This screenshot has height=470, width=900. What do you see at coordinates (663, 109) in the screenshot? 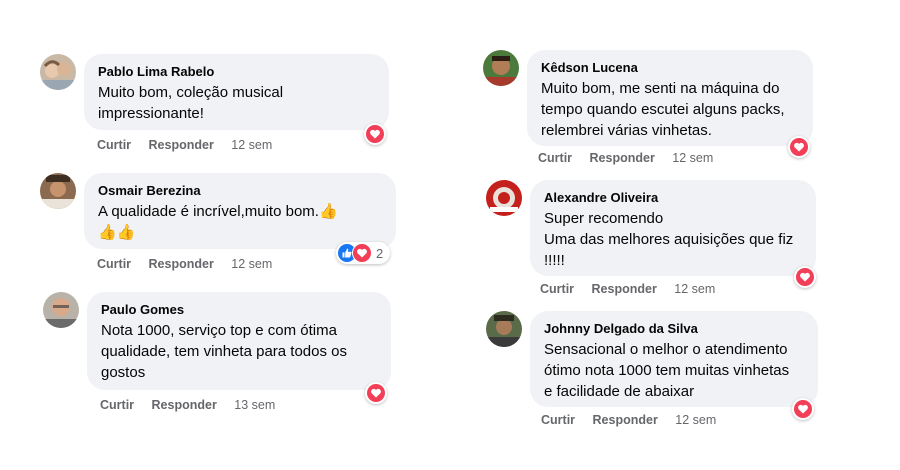
I see `comment-text-line: tempo quando escutei alguns packs,` at bounding box center [663, 109].